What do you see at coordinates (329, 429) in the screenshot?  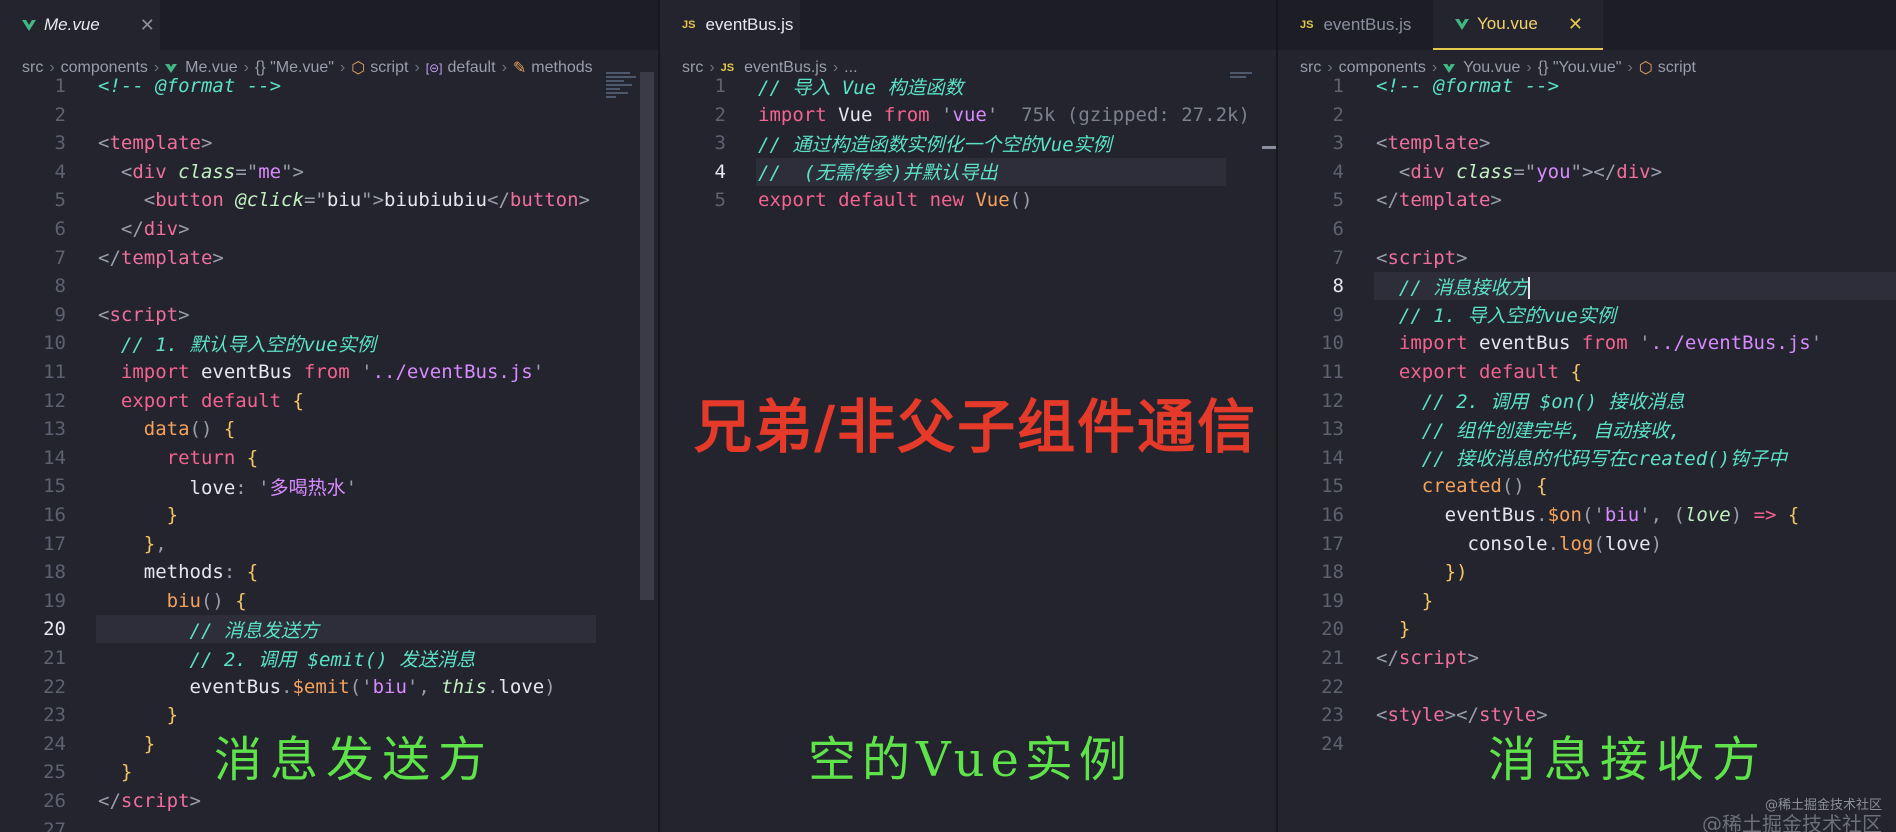 I see `code-line: 13 data() {` at bounding box center [329, 429].